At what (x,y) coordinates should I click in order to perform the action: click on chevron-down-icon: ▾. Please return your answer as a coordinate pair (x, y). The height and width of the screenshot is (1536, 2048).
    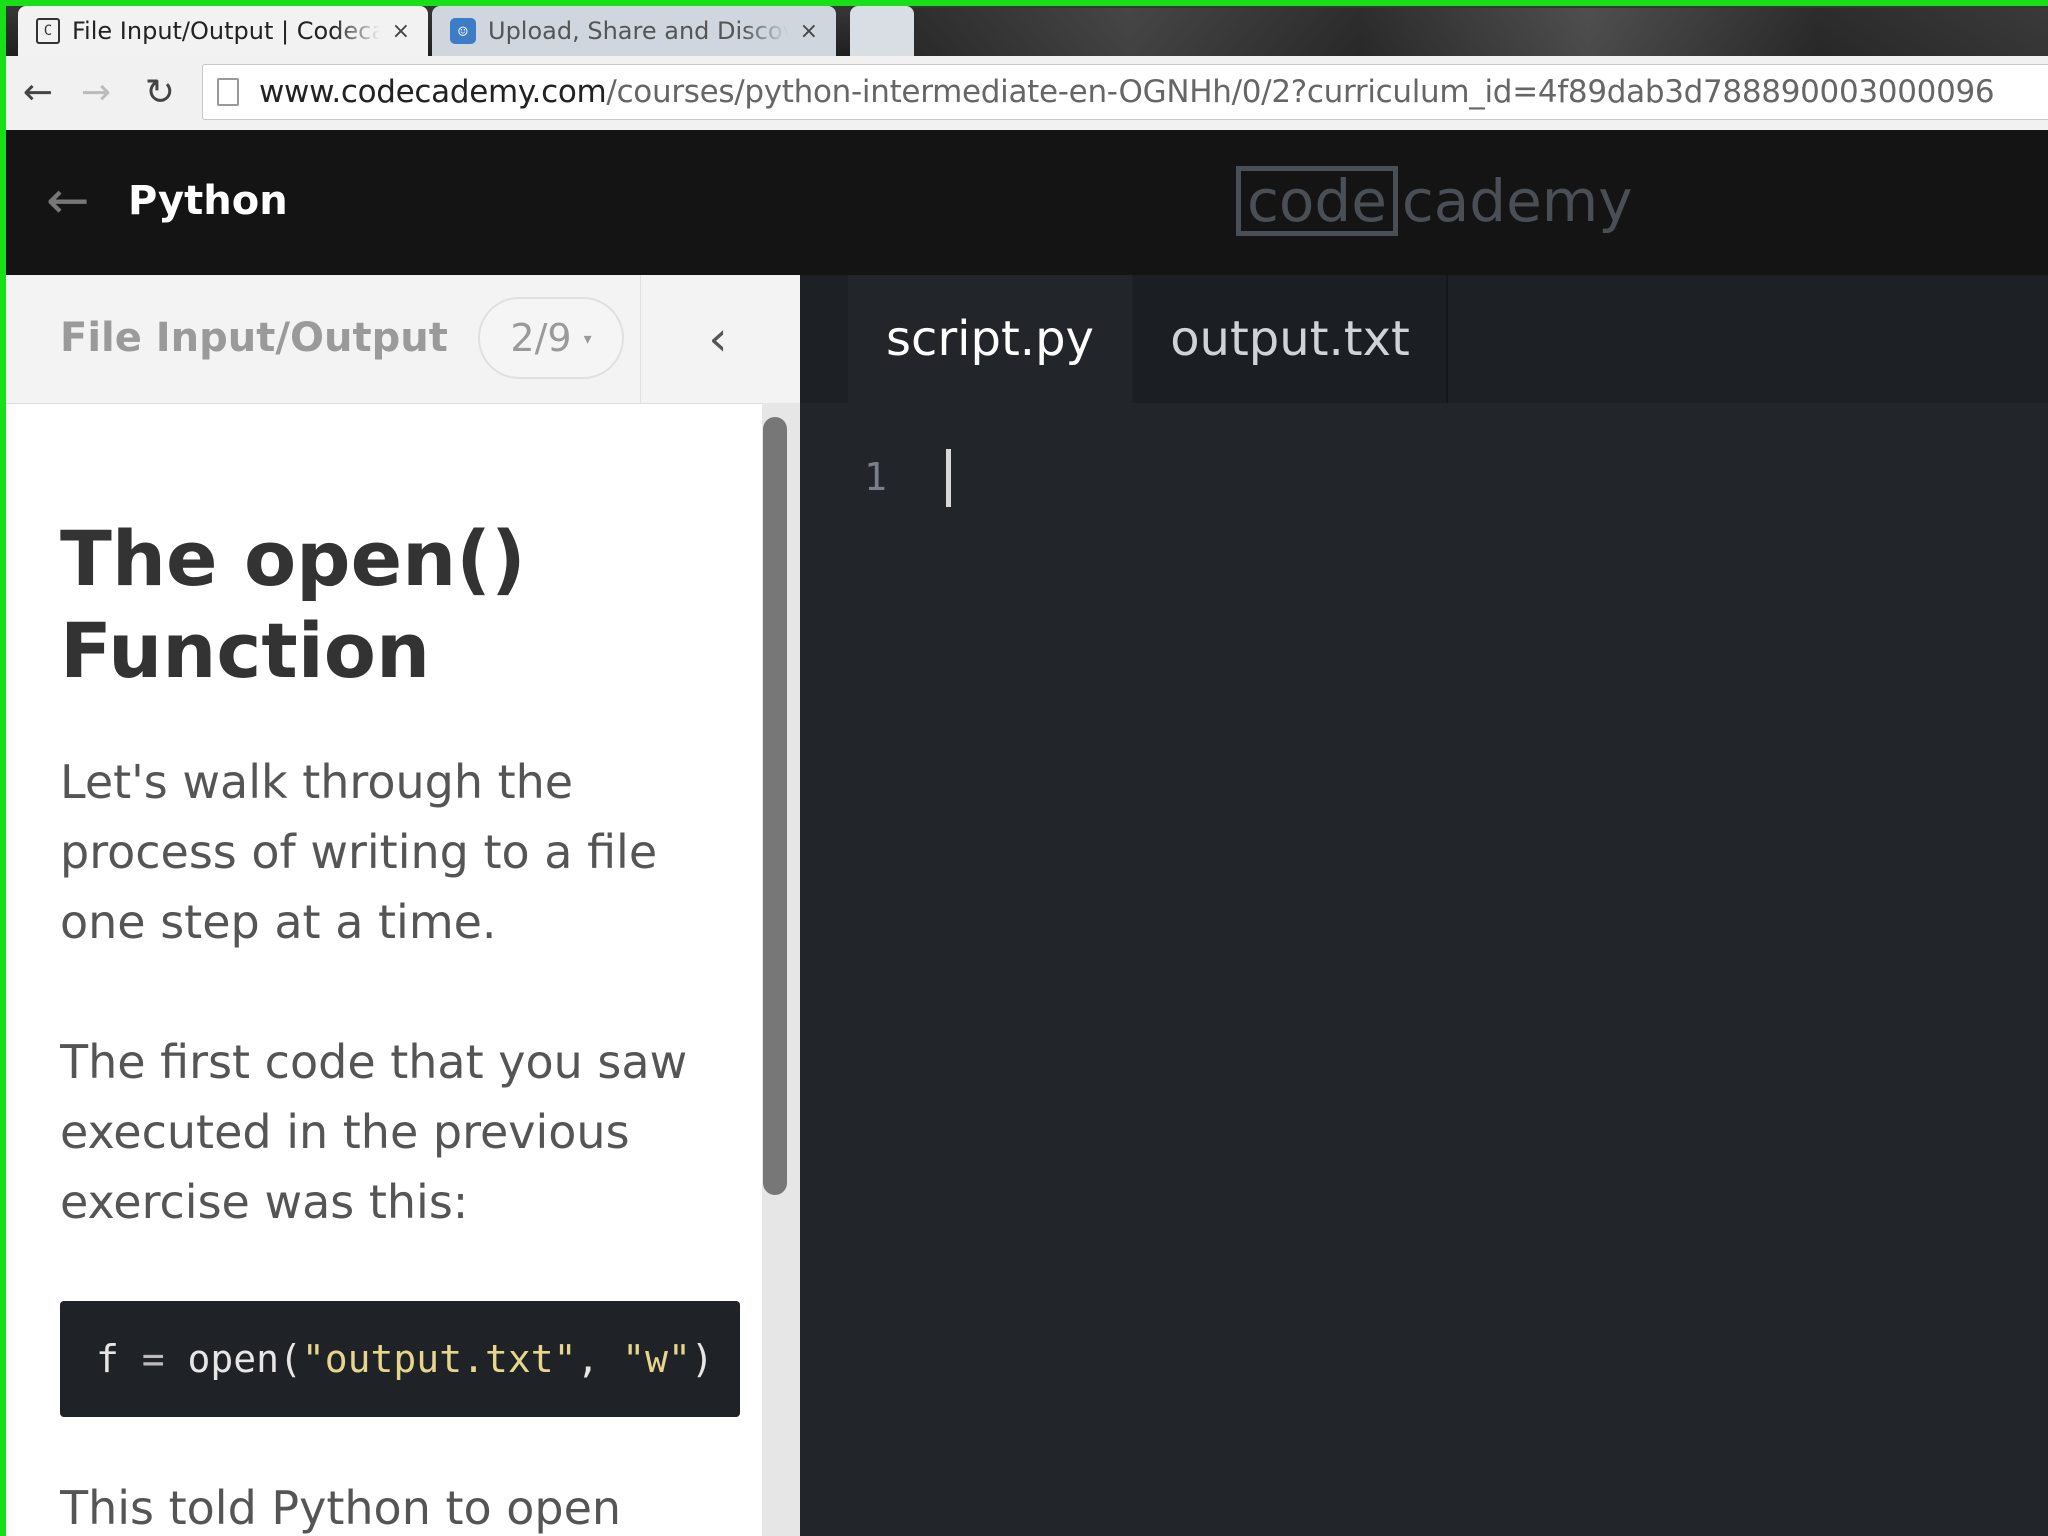
    Looking at the image, I should click on (587, 338).